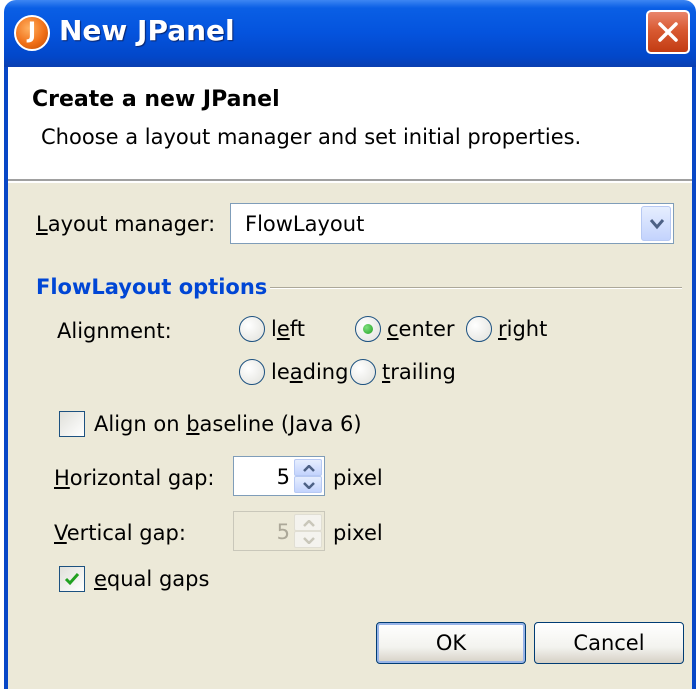 This screenshot has height=689, width=696. I want to click on vertical-gap-increment, so click(308, 522).